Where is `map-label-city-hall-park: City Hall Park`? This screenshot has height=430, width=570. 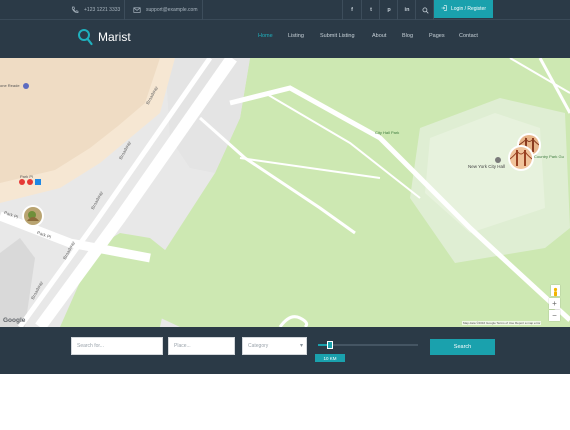
map-label-city-hall-park: City Hall Park is located at coordinates (387, 132).